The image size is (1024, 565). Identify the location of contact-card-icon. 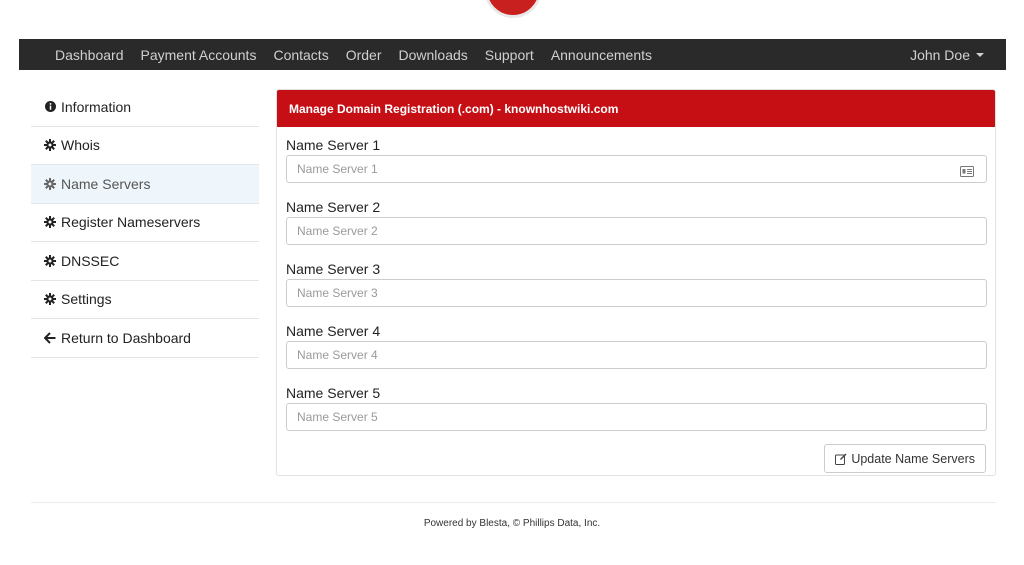
(967, 173).